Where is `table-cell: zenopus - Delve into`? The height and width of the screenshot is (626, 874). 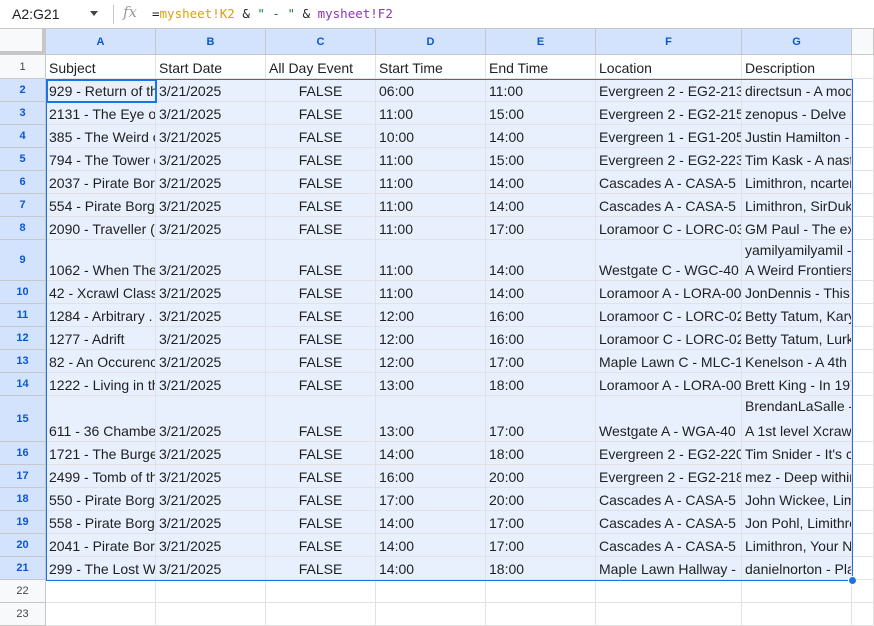 table-cell: zenopus - Delve into is located at coordinates (797, 113).